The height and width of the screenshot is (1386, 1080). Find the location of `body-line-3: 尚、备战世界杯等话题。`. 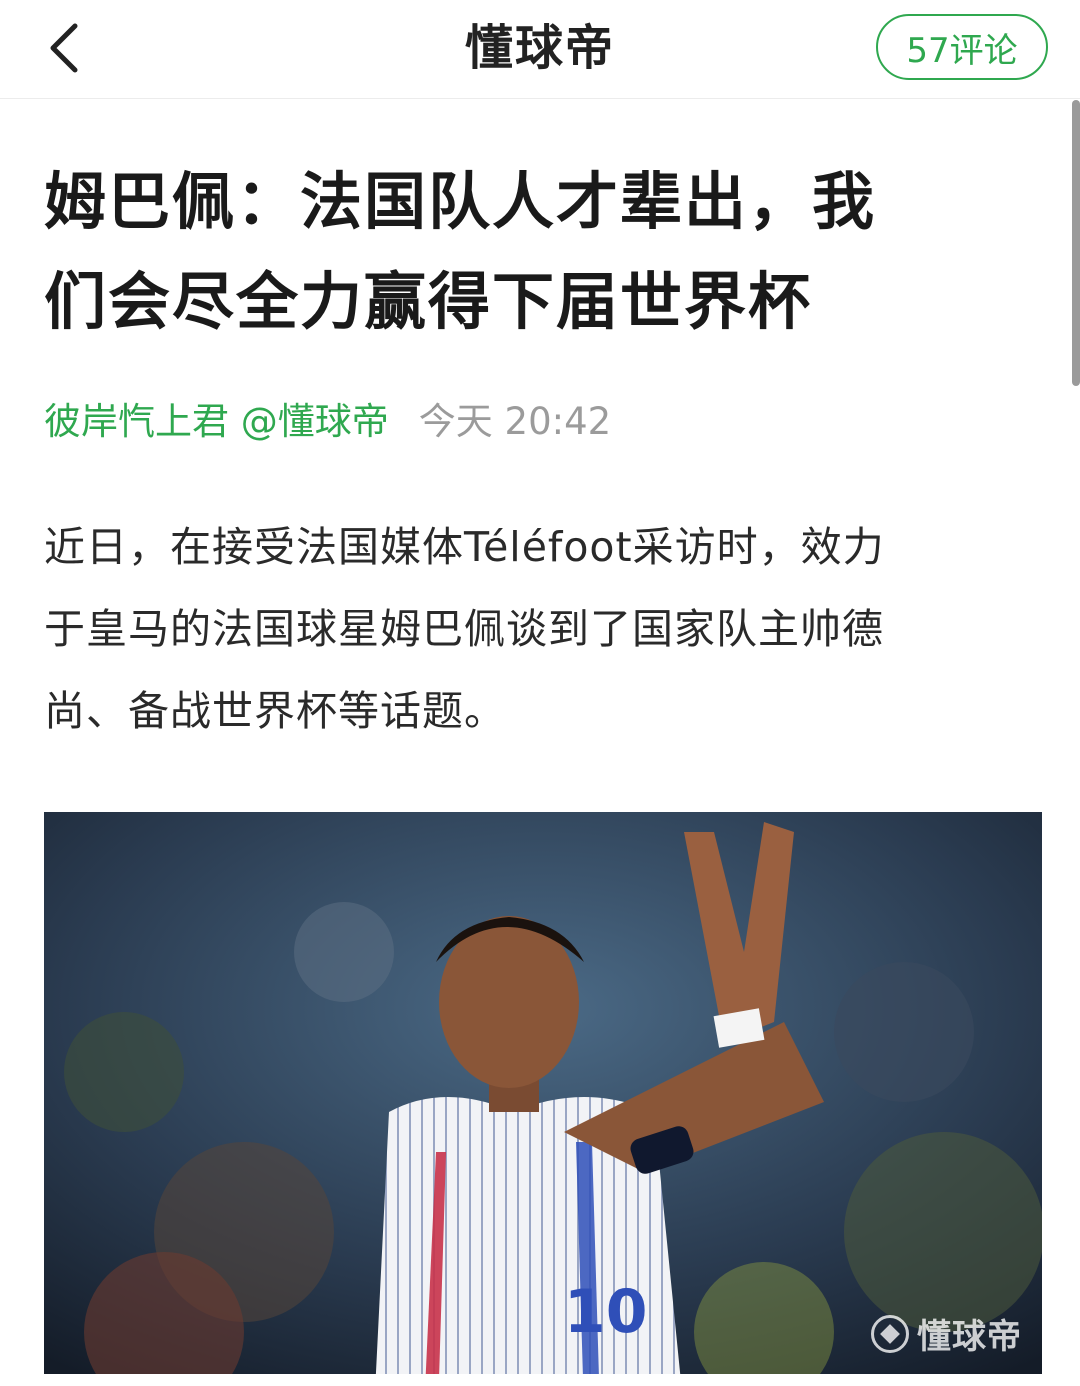

body-line-3: 尚、备战世界杯等话题。 is located at coordinates (275, 711).